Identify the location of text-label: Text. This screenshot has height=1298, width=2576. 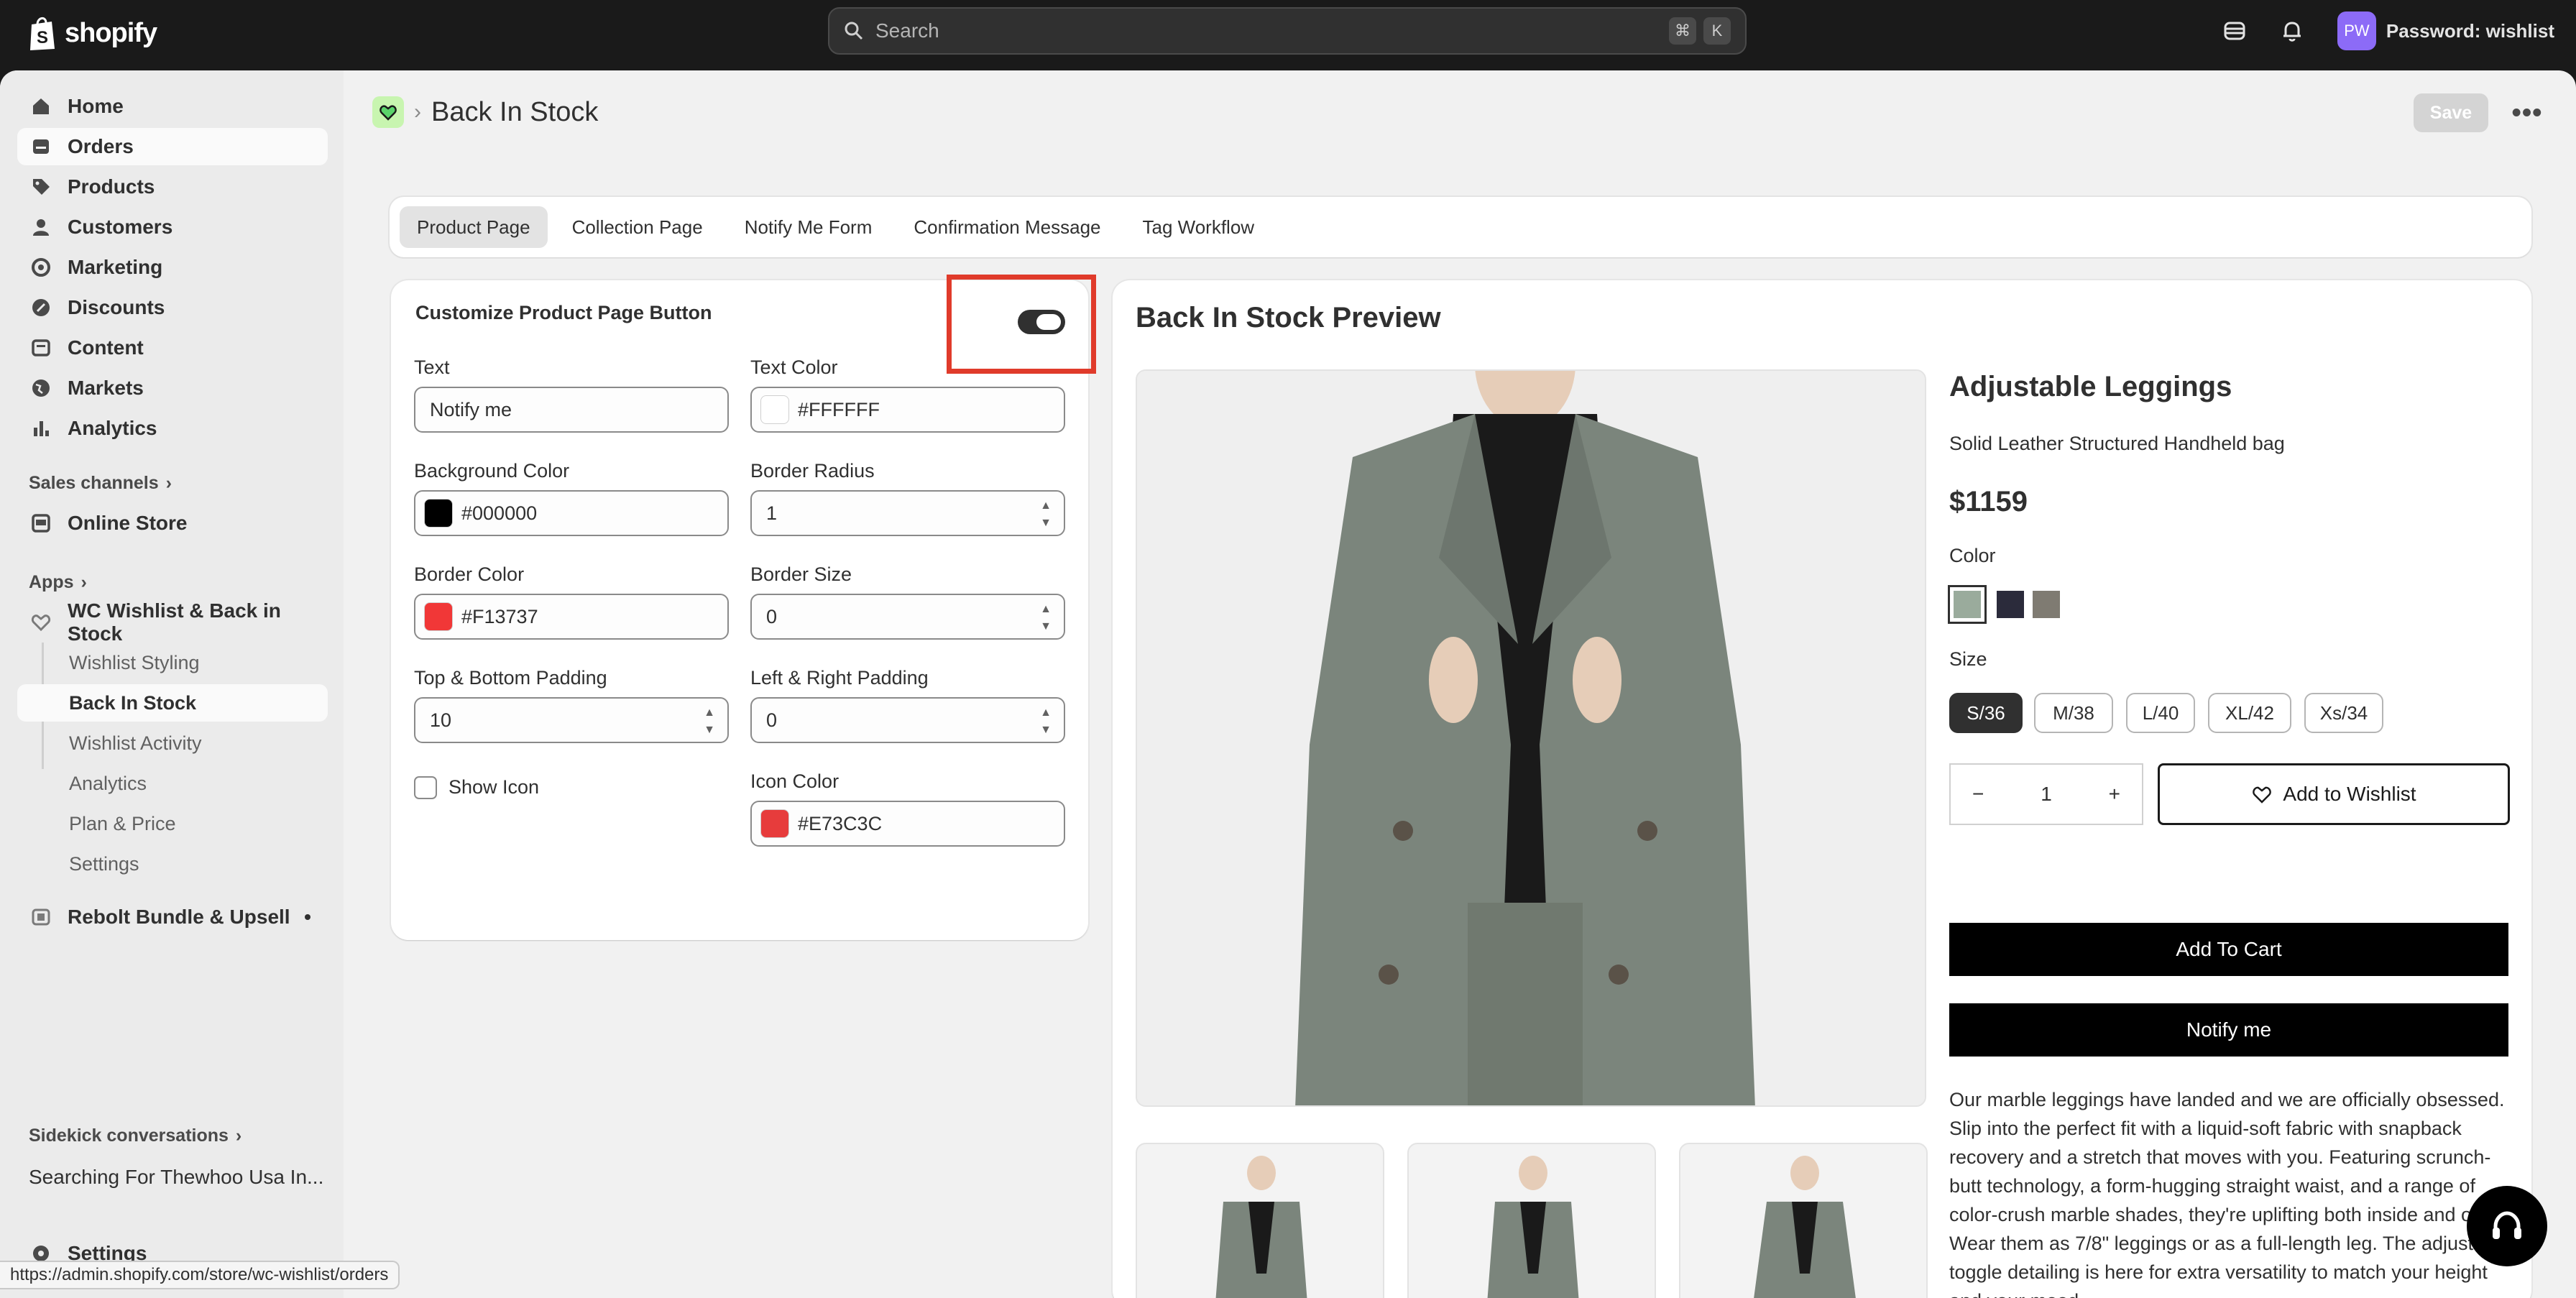
(432, 367).